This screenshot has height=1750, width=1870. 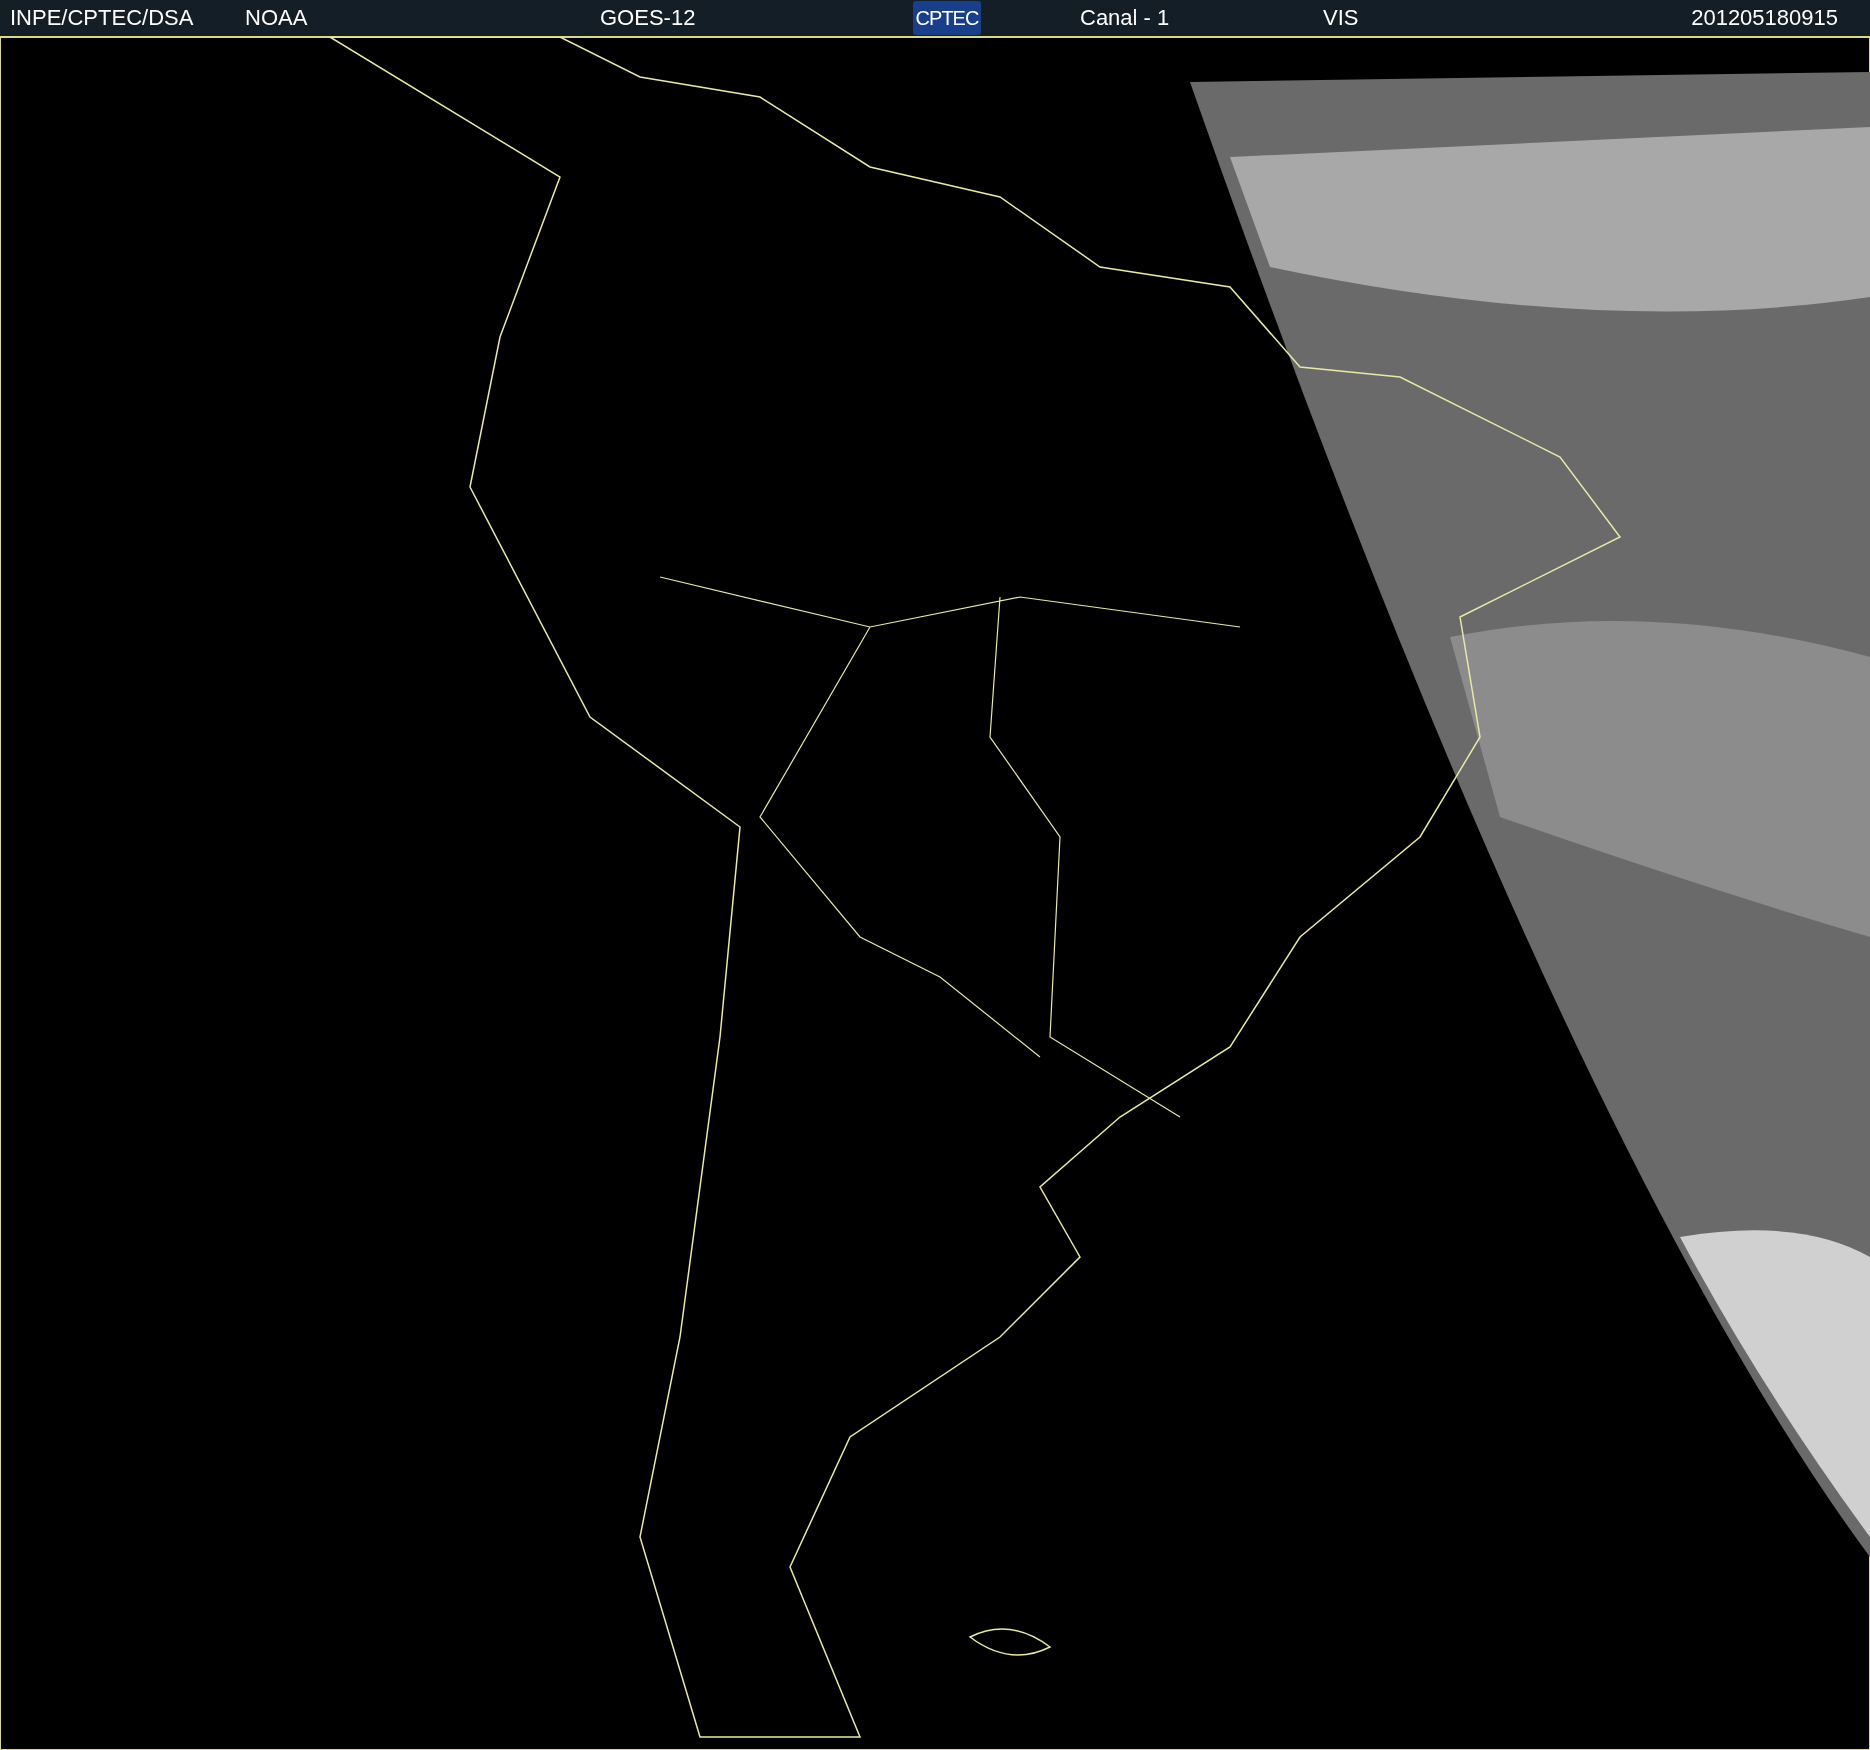 What do you see at coordinates (1764, 18) in the screenshot?
I see `timestamp: 201205180915` at bounding box center [1764, 18].